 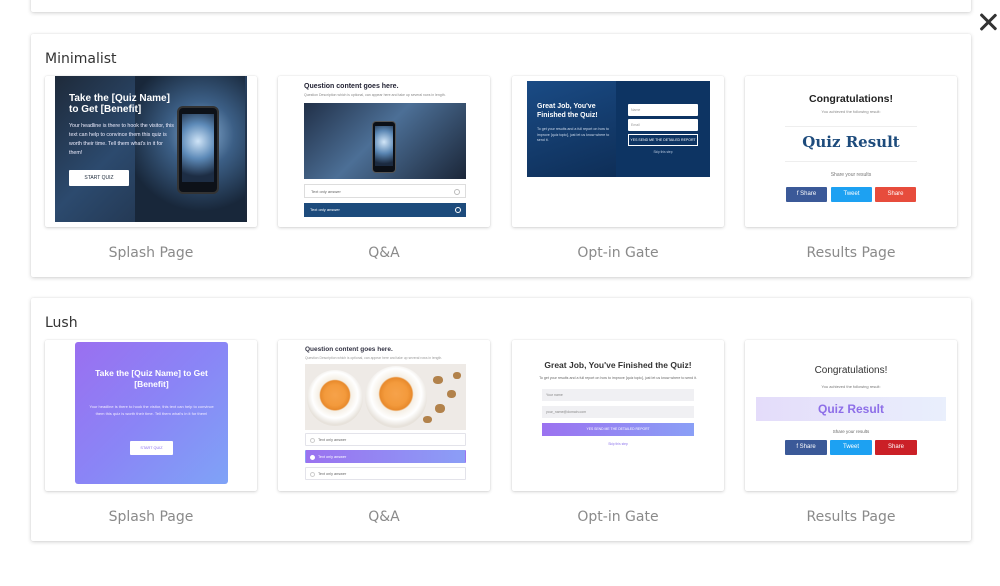 I want to click on name-field: Your name, so click(x=618, y=395).